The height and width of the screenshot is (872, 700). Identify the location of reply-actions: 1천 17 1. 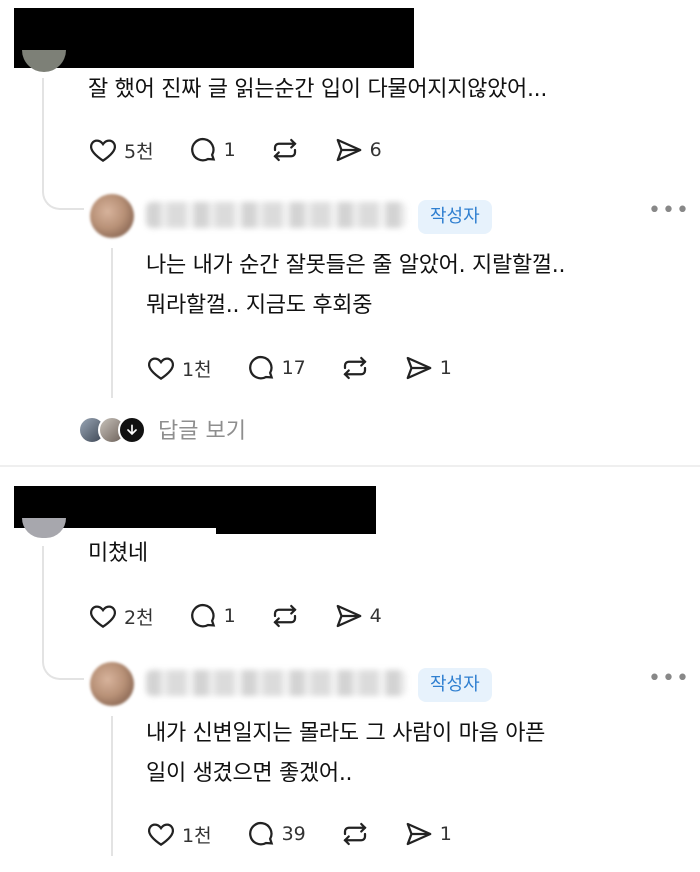
(316, 368).